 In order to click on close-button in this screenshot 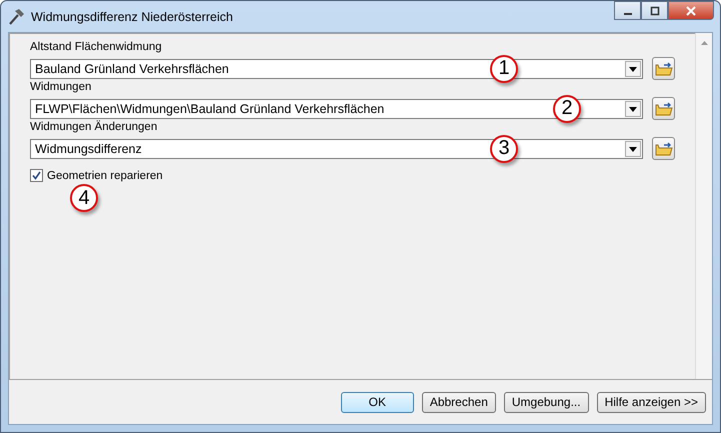, I will do `click(691, 10)`.